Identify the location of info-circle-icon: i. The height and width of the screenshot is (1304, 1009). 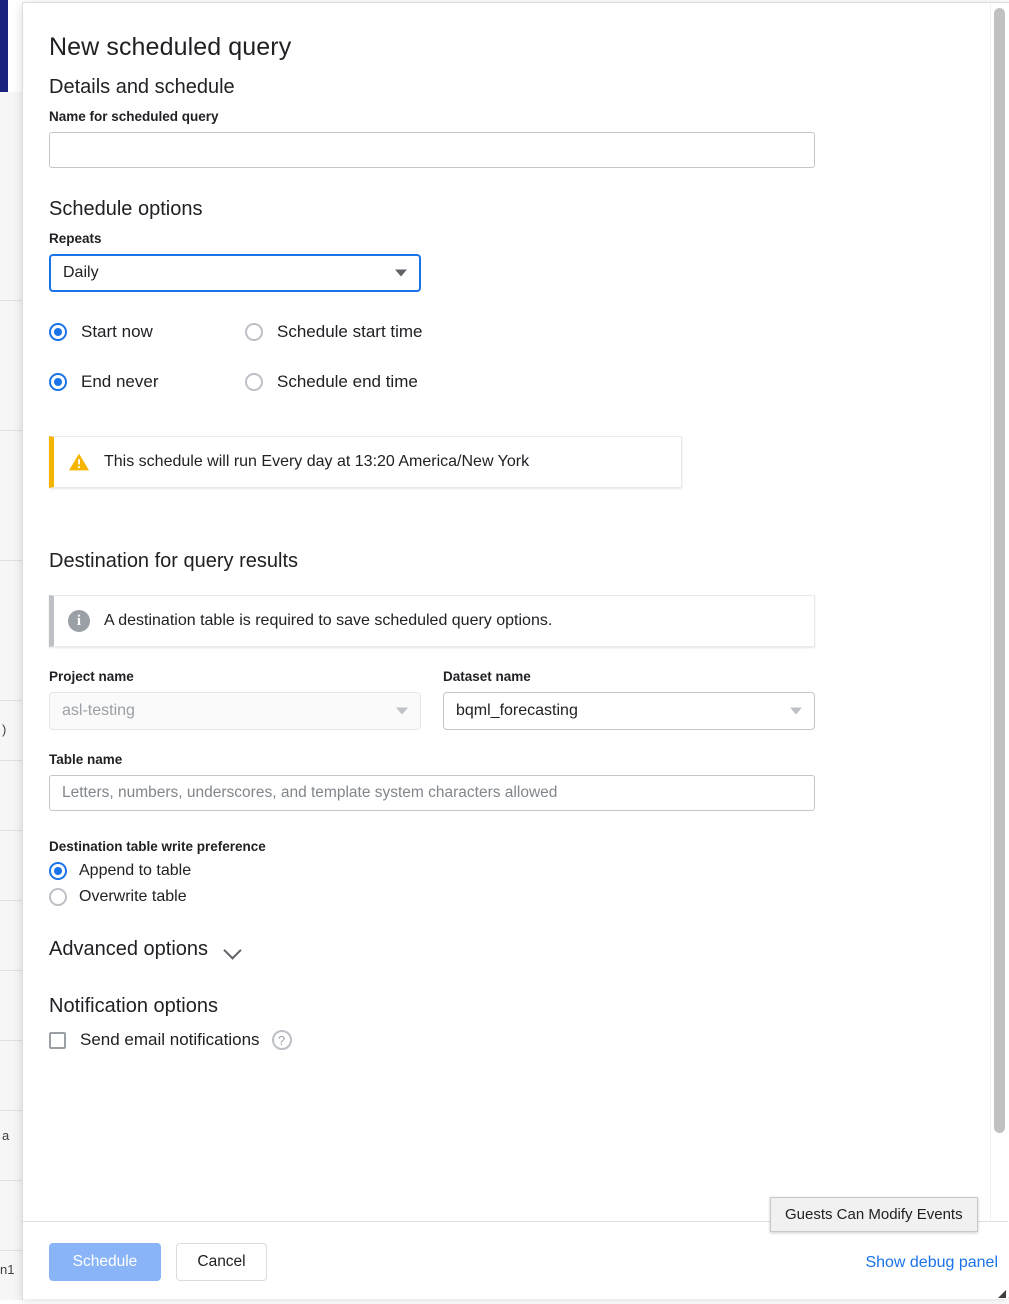
(79, 621).